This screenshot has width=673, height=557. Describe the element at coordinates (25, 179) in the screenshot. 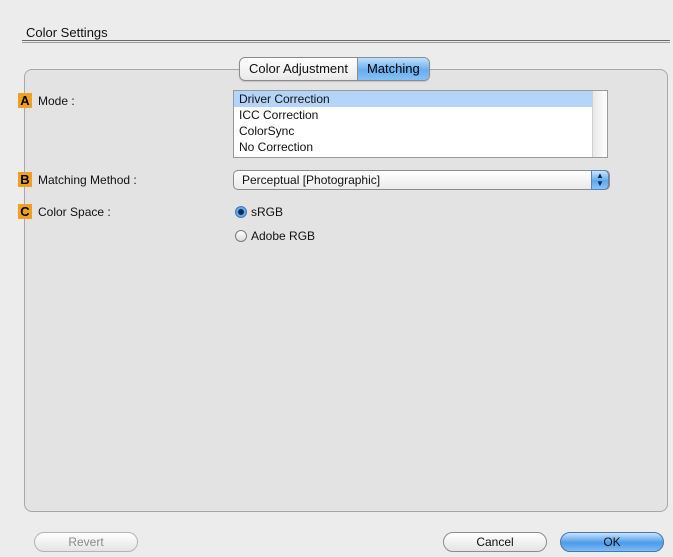

I see `badge-b: B` at that location.